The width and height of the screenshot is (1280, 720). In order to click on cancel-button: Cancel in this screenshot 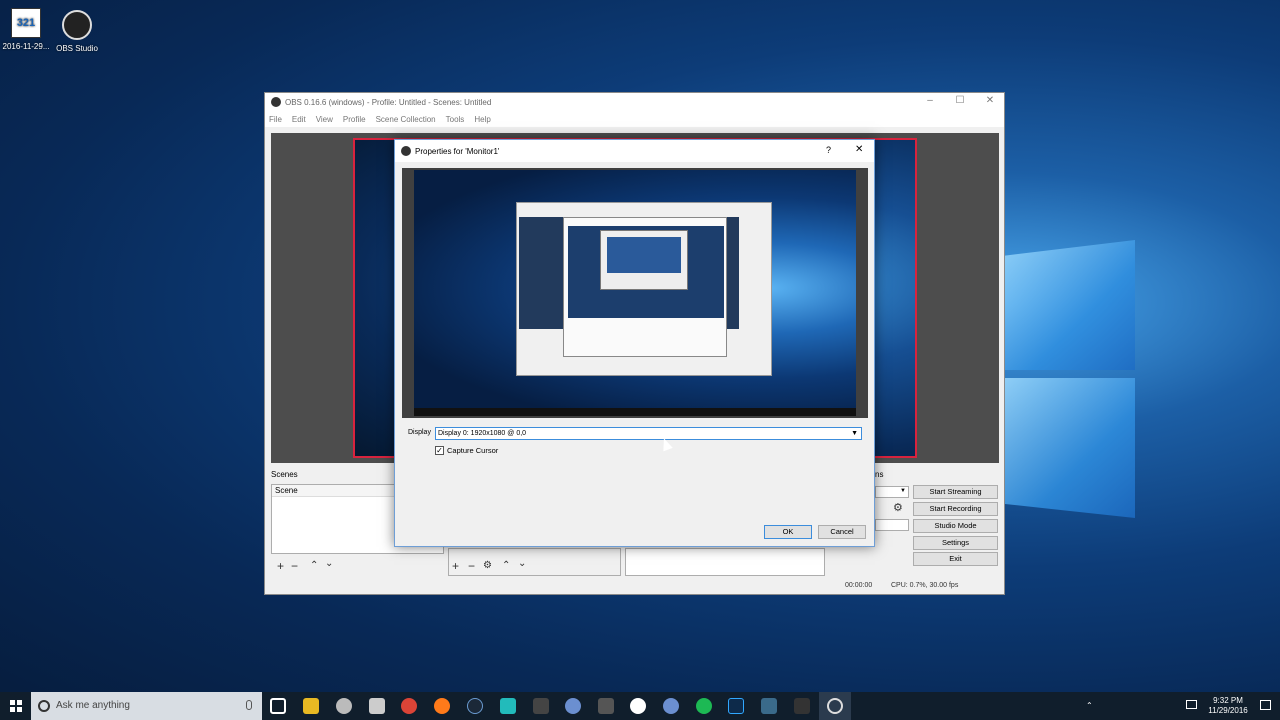, I will do `click(842, 532)`.